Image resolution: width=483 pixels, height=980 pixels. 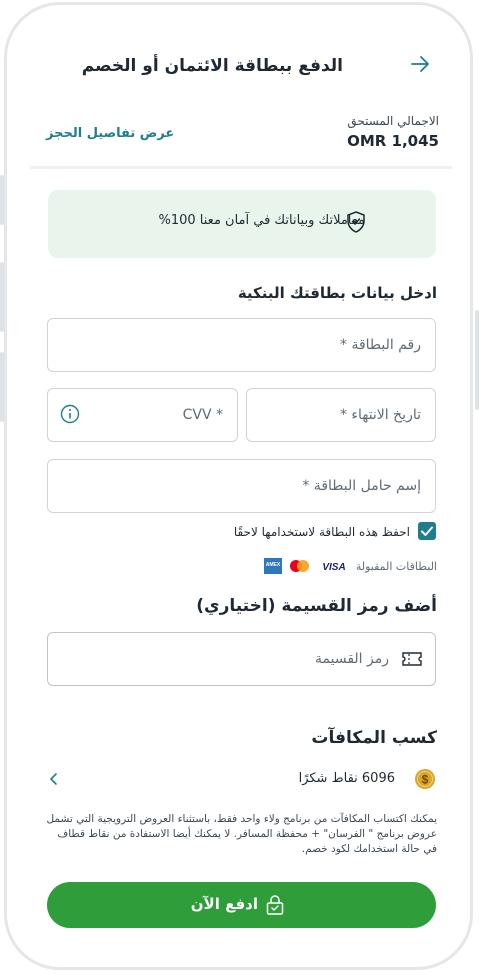 What do you see at coordinates (224, 904) in the screenshot?
I see `pay-now-label: ادفع الآن` at bounding box center [224, 904].